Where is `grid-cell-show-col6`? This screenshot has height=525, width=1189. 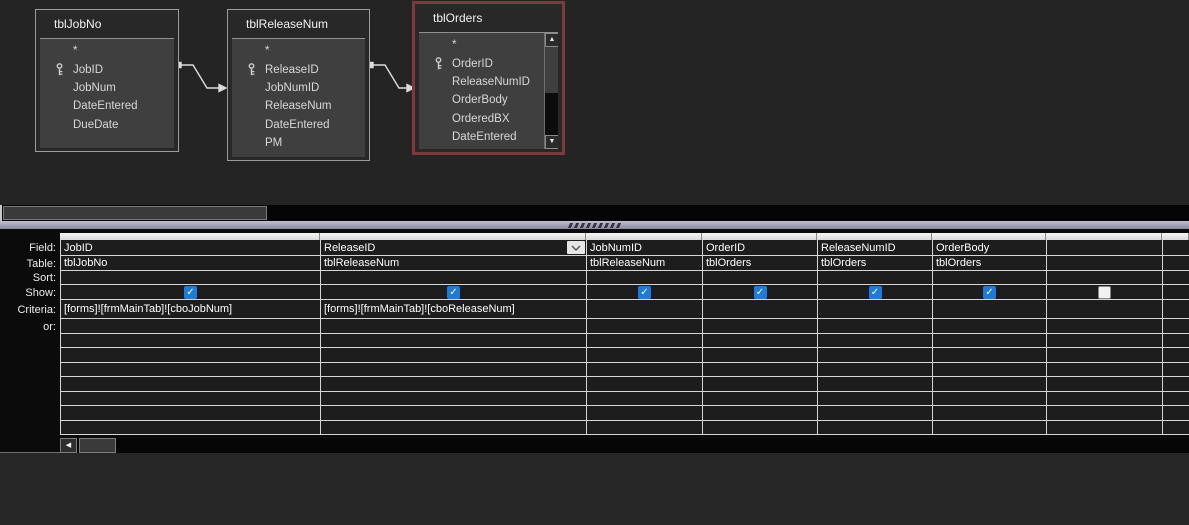 grid-cell-show-col6 is located at coordinates (1105, 292).